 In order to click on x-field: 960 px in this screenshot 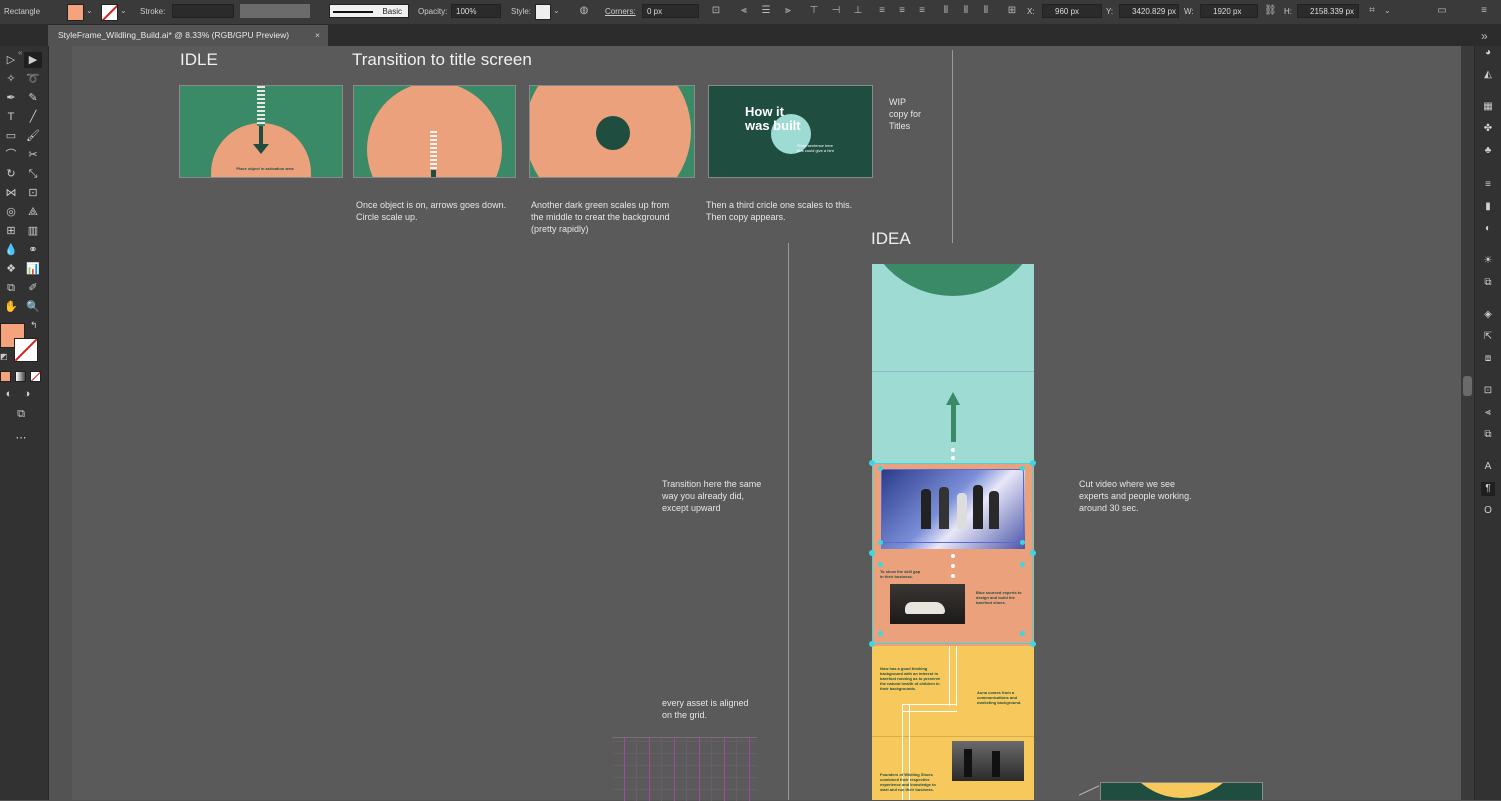, I will do `click(1072, 11)`.